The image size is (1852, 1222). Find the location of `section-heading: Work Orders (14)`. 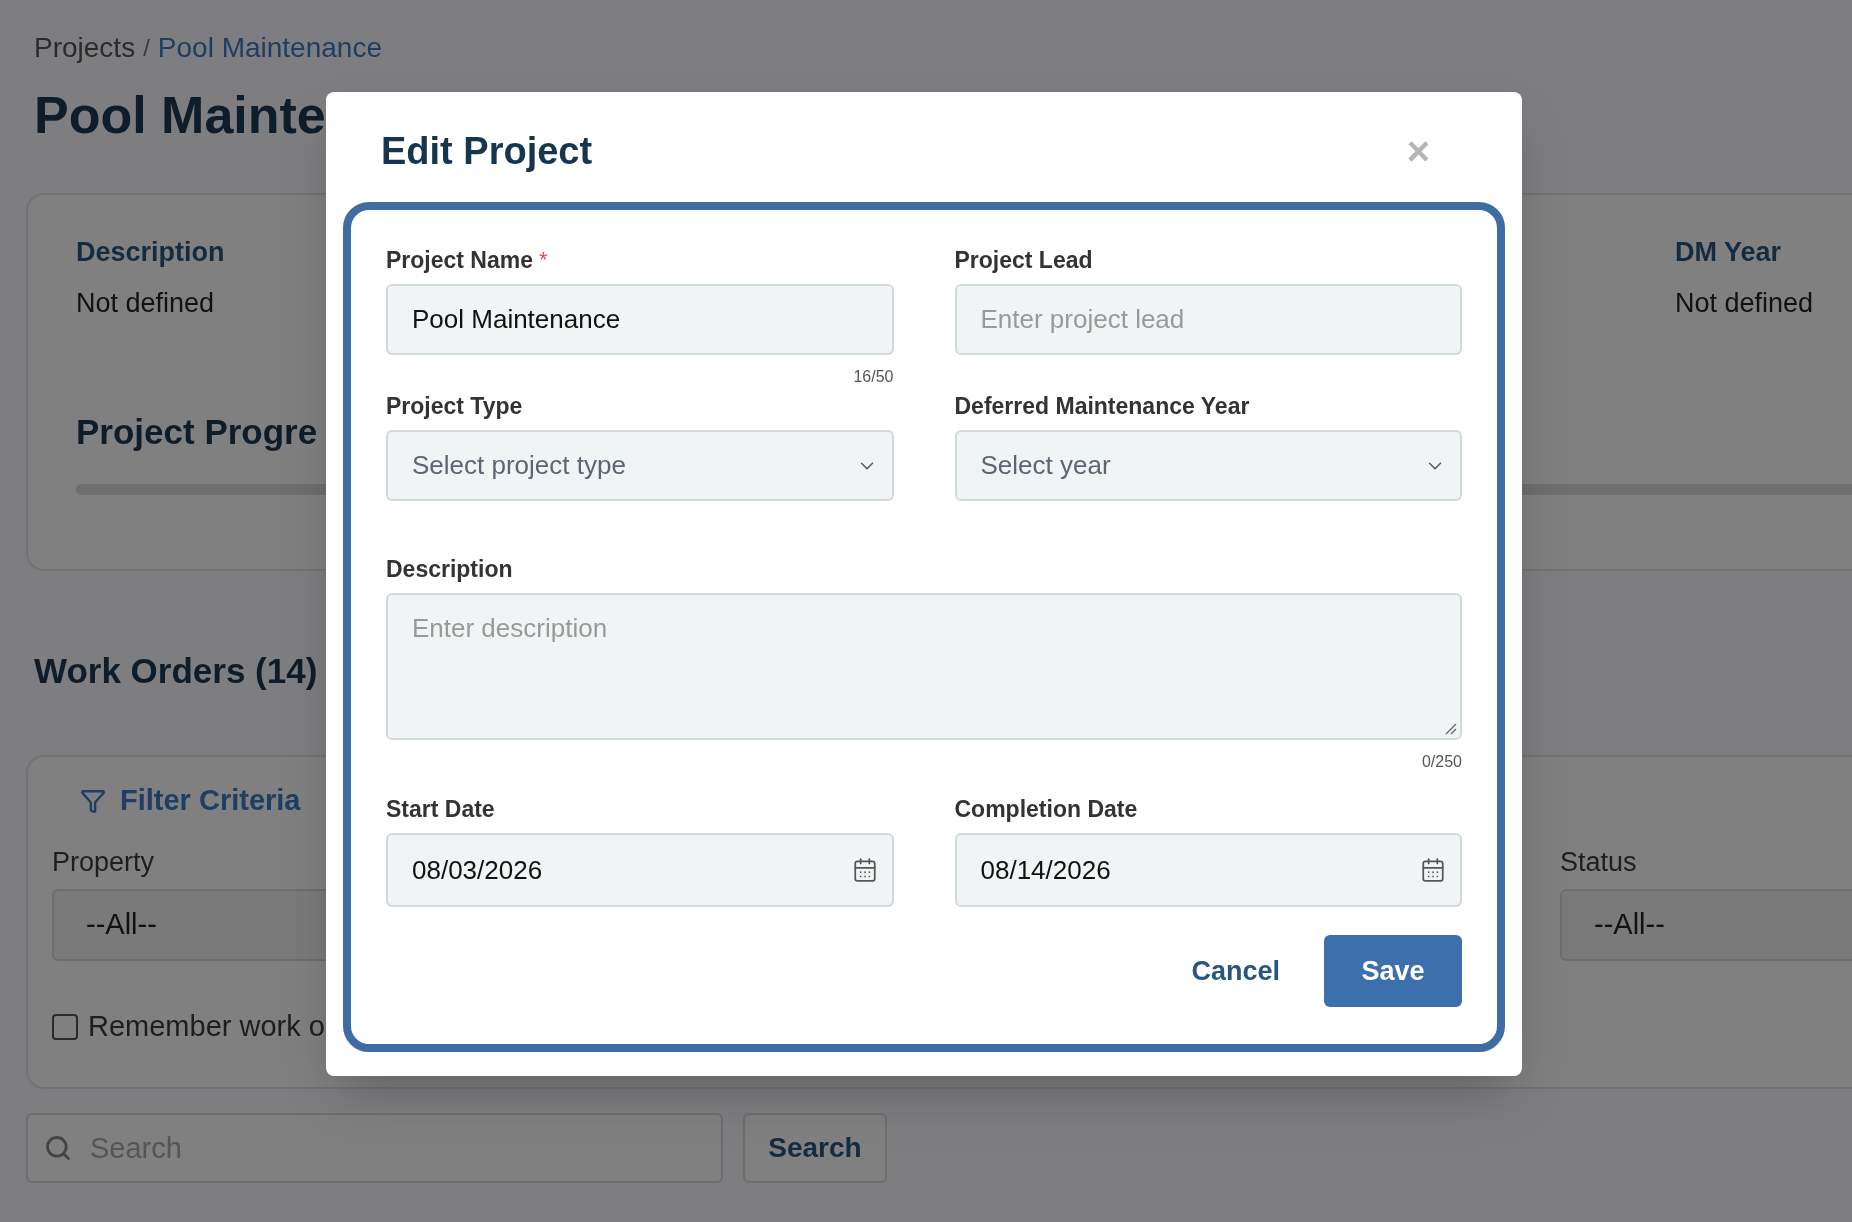

section-heading: Work Orders (14) is located at coordinates (176, 670).